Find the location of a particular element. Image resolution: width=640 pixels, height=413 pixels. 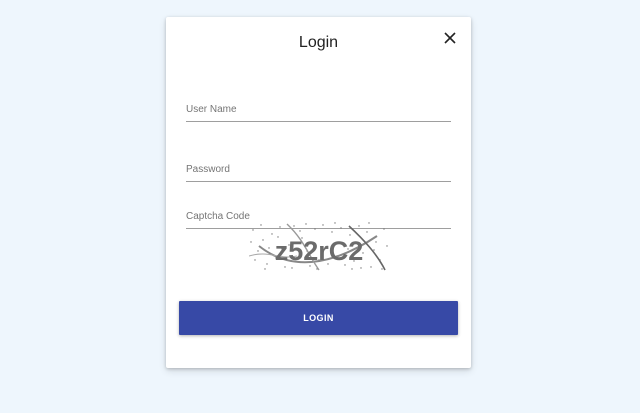

captcha-text: z52rC2 is located at coordinates (319, 251).